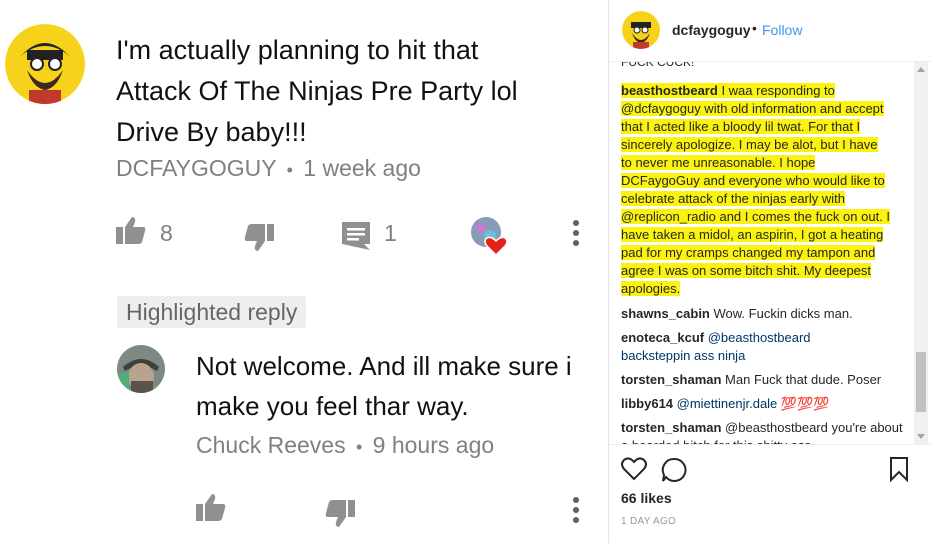 The width and height of the screenshot is (932, 543). Describe the element at coordinates (647, 403) in the screenshot. I see `comment-username: libby614` at that location.